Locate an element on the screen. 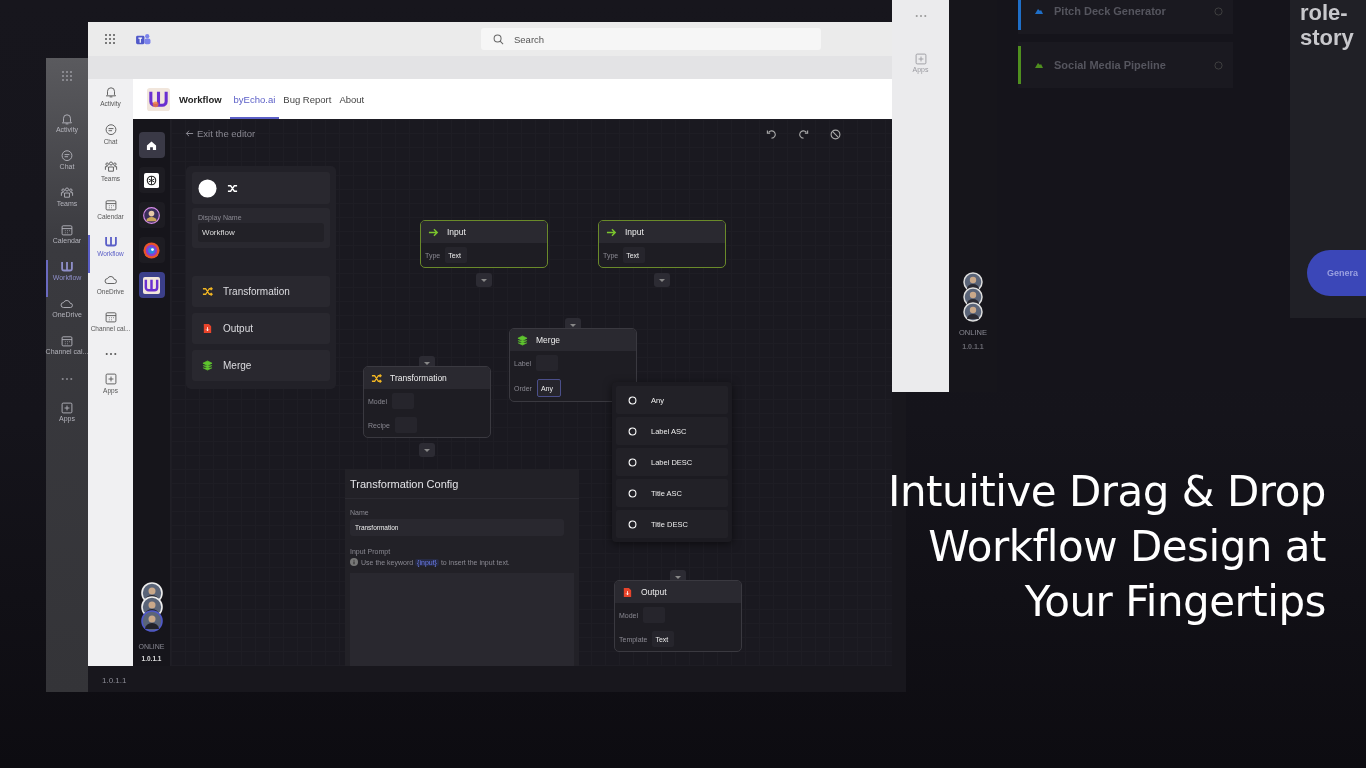 The width and height of the screenshot is (1366, 768). app-name: Workflow is located at coordinates (200, 99).